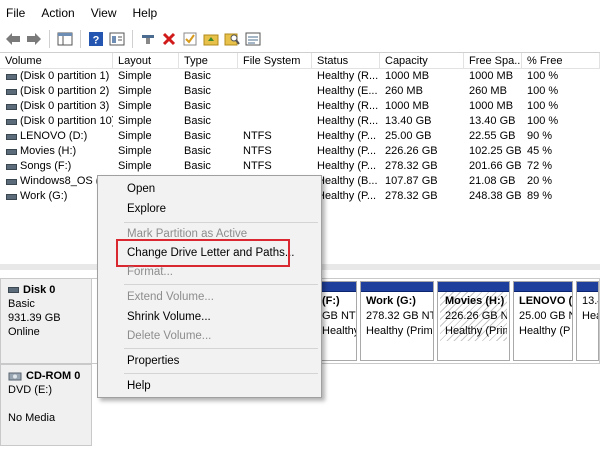 The width and height of the screenshot is (600, 455). What do you see at coordinates (208, 60) in the screenshot?
I see `column-header-type: Type` at bounding box center [208, 60].